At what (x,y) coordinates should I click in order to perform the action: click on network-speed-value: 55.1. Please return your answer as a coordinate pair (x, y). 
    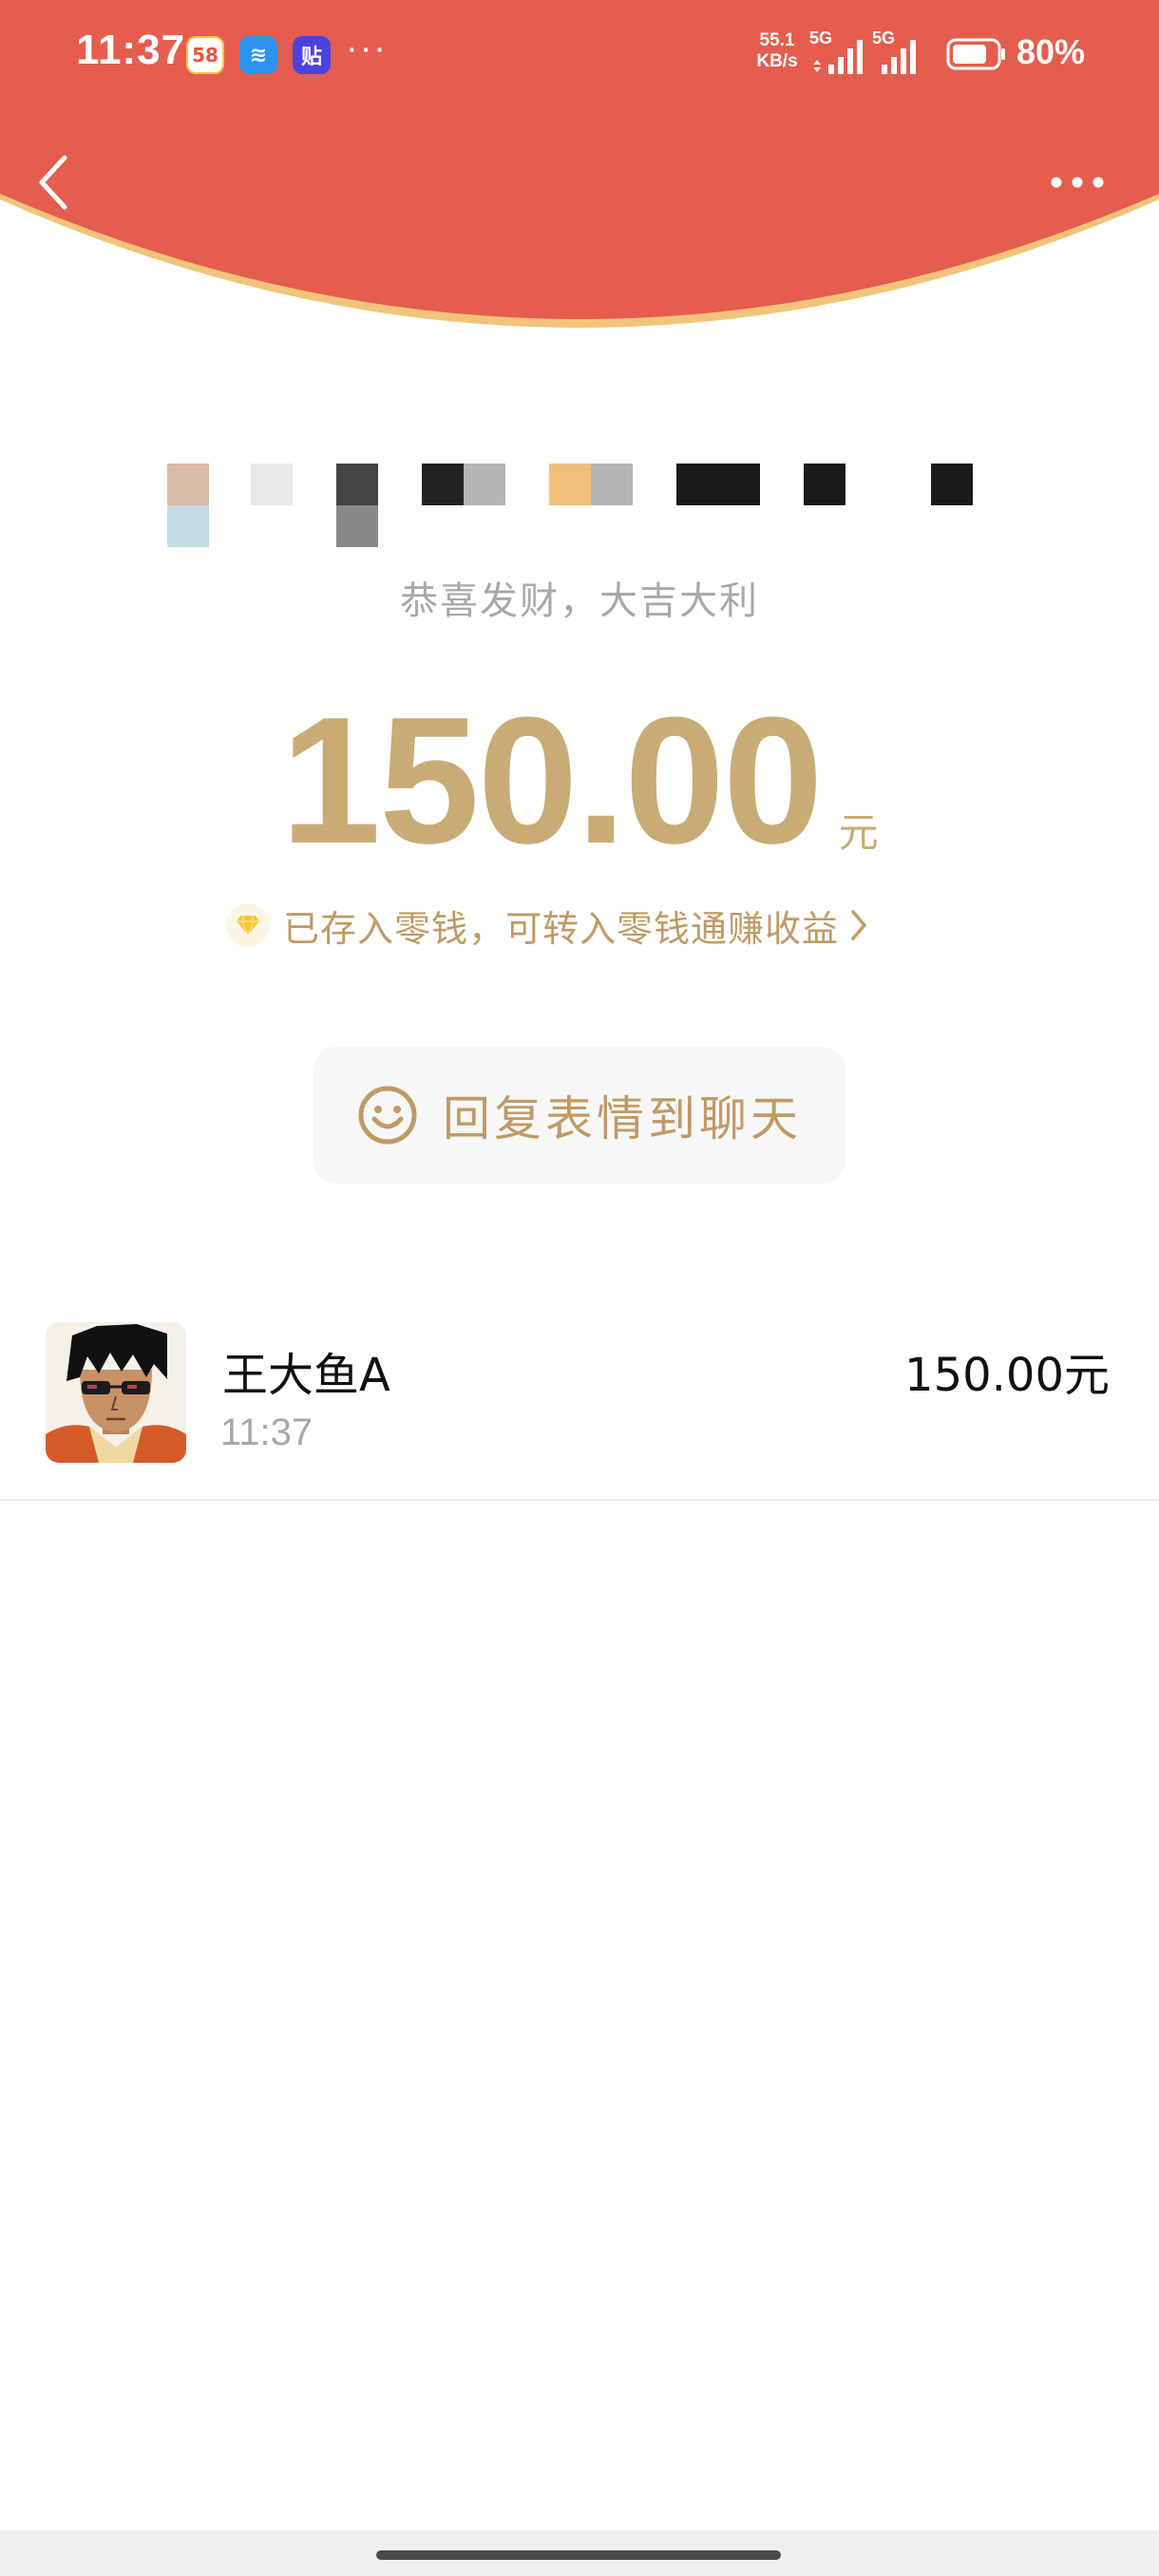
    Looking at the image, I should click on (777, 40).